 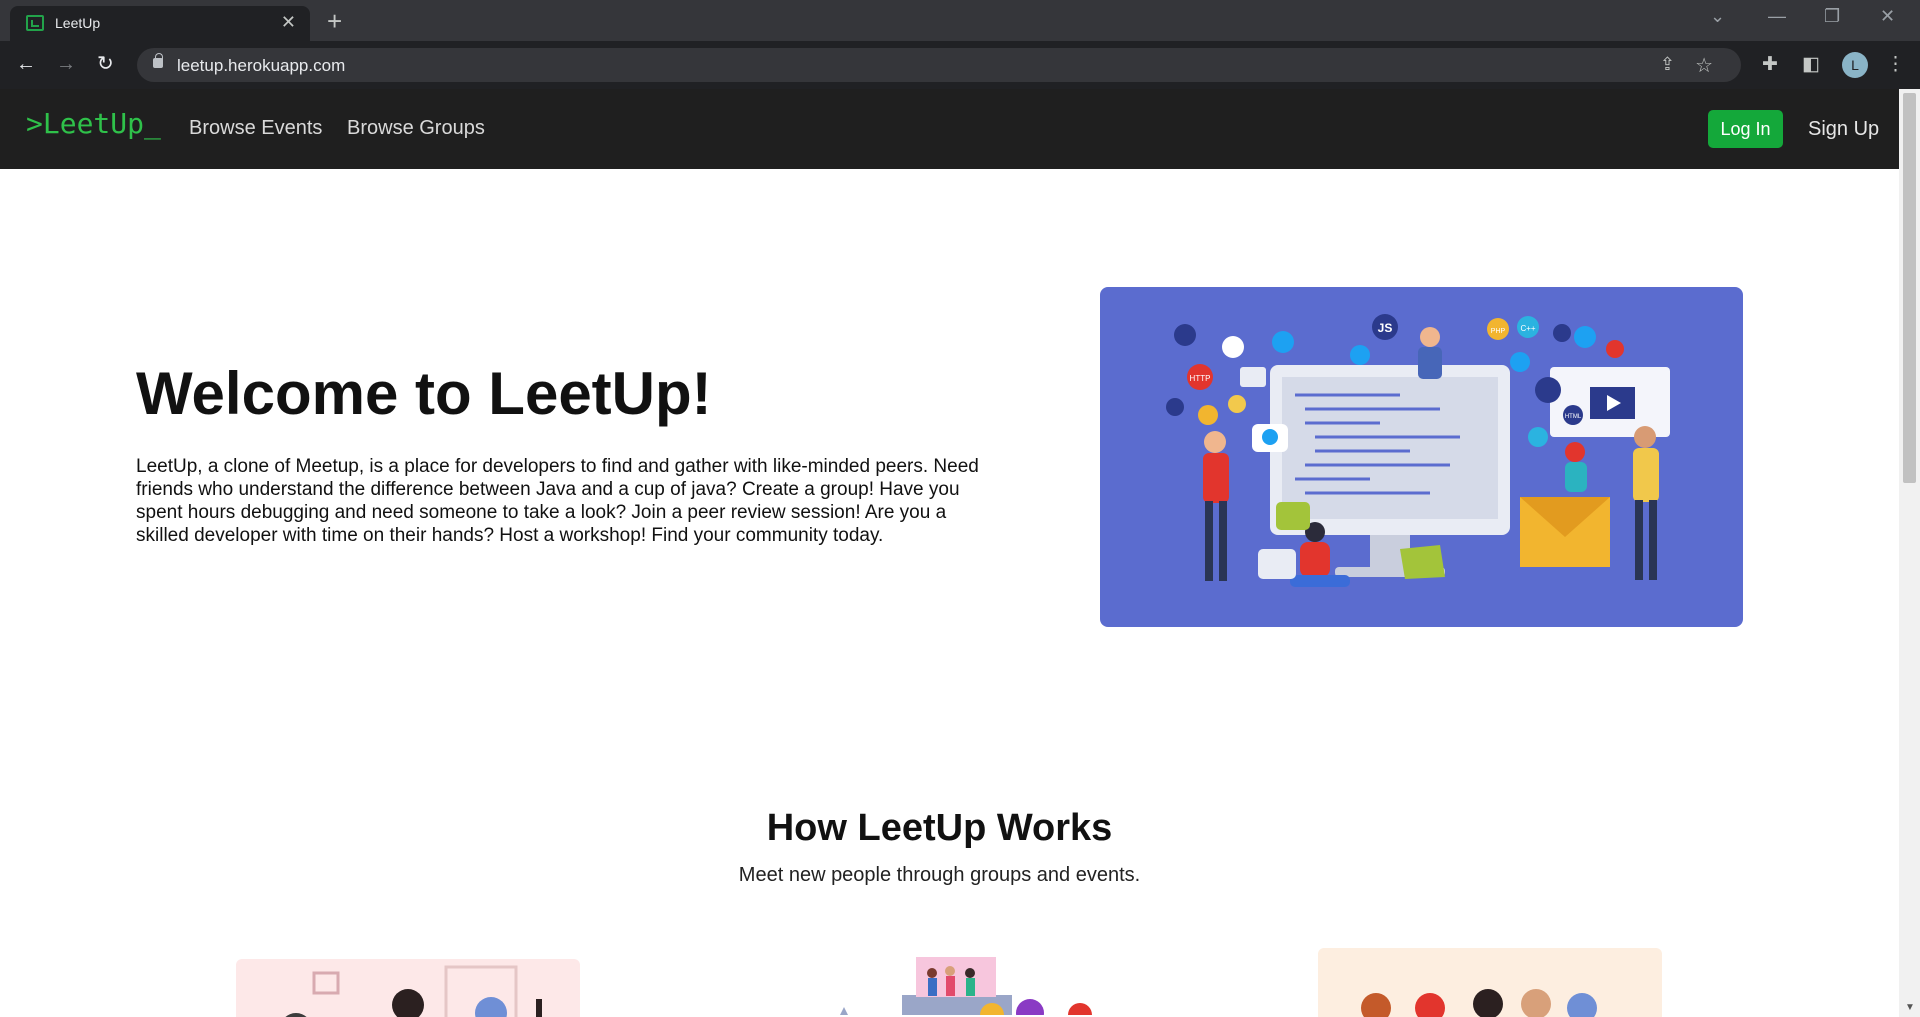 I want to click on share-icon: ⇪, so click(x=1667, y=64).